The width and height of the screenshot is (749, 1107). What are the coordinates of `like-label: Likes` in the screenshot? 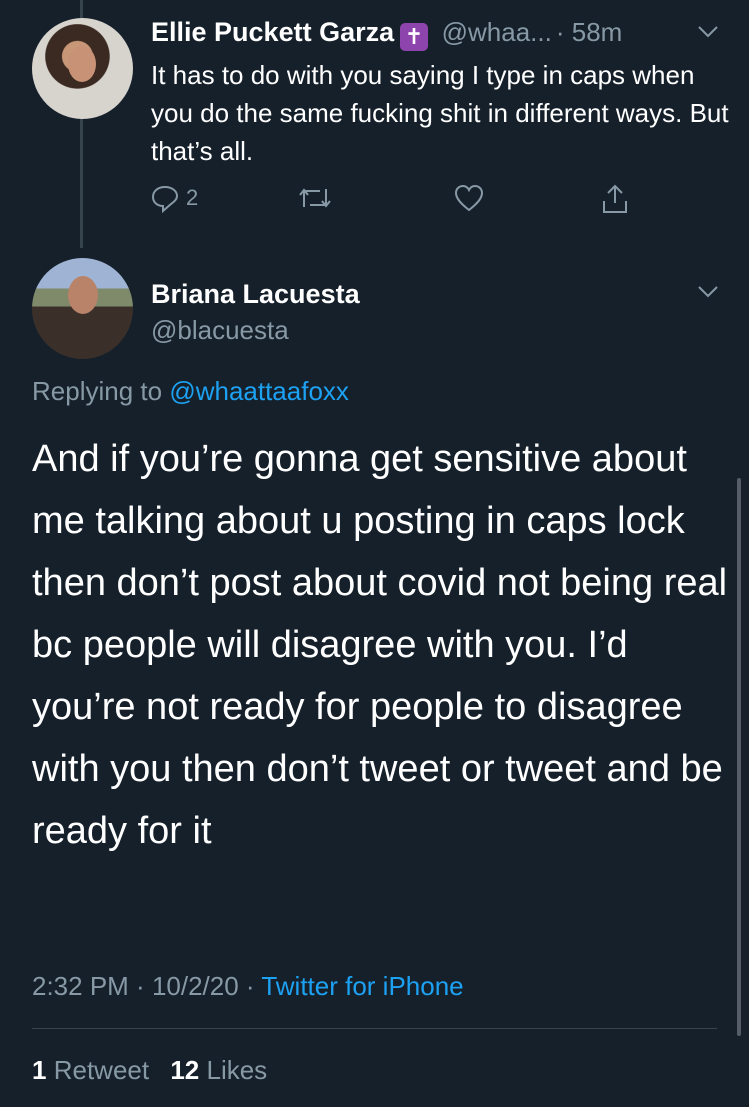 It's located at (237, 1070).